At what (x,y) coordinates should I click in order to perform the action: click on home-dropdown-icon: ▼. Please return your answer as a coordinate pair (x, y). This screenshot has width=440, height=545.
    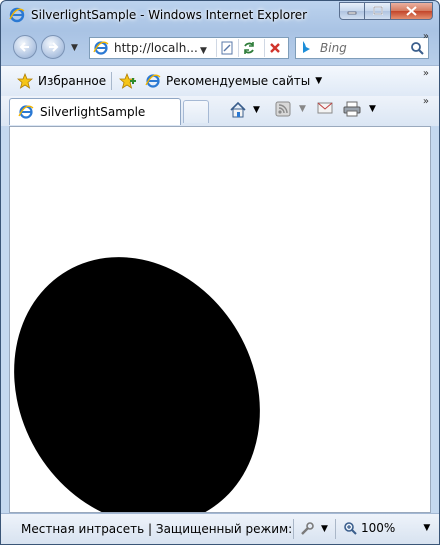
    Looking at the image, I should click on (256, 110).